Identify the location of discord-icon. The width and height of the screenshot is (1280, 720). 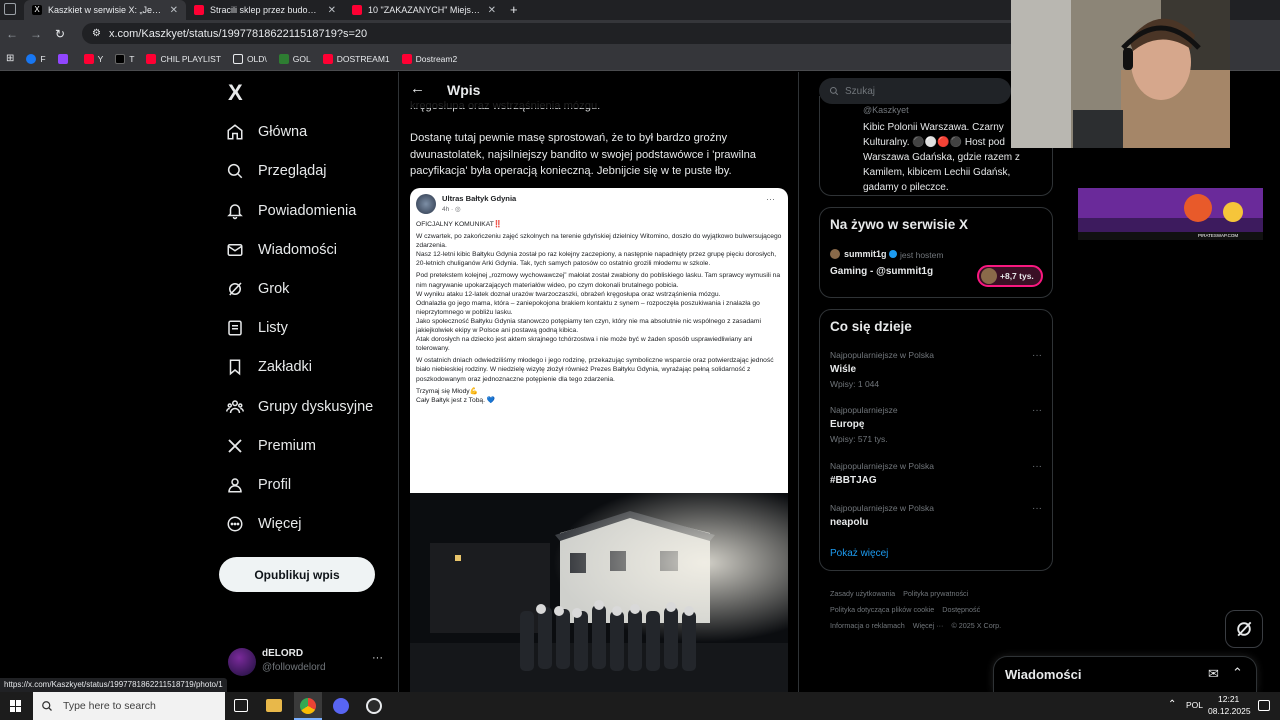
(341, 706).